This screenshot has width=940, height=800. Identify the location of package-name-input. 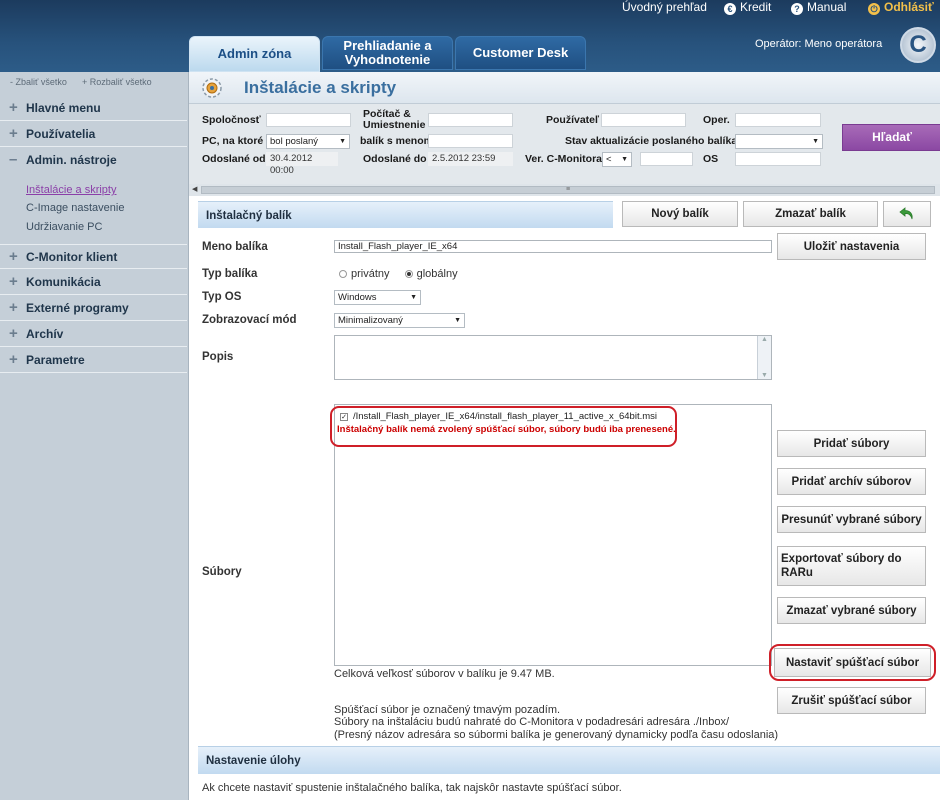
(470, 141).